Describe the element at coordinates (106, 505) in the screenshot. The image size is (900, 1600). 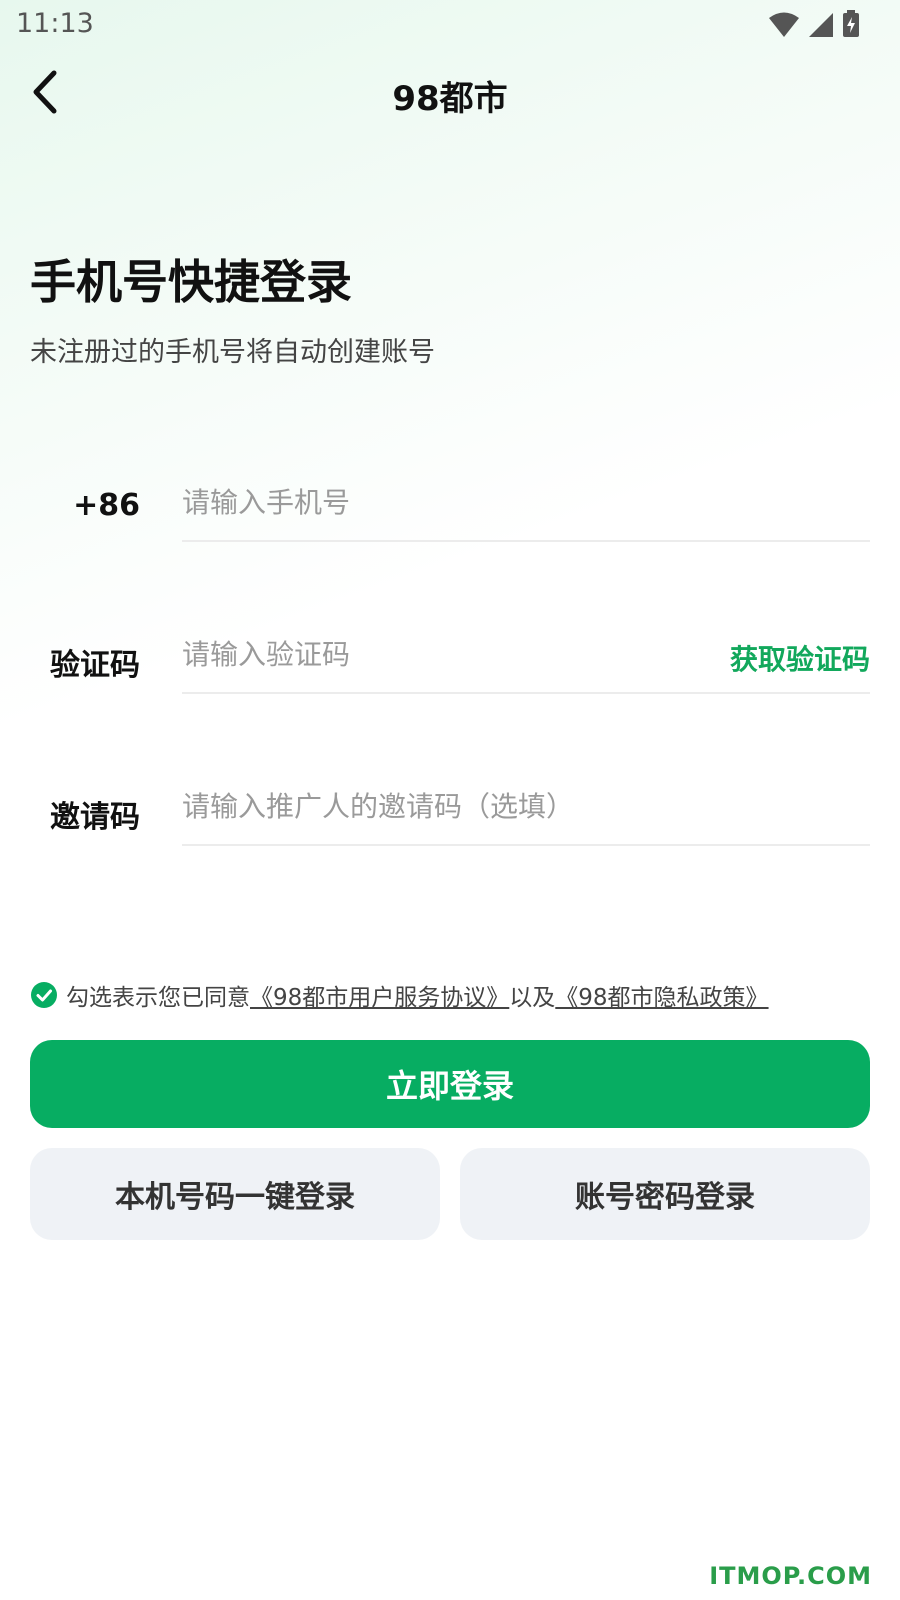
I see `country-code-label: +86` at that location.